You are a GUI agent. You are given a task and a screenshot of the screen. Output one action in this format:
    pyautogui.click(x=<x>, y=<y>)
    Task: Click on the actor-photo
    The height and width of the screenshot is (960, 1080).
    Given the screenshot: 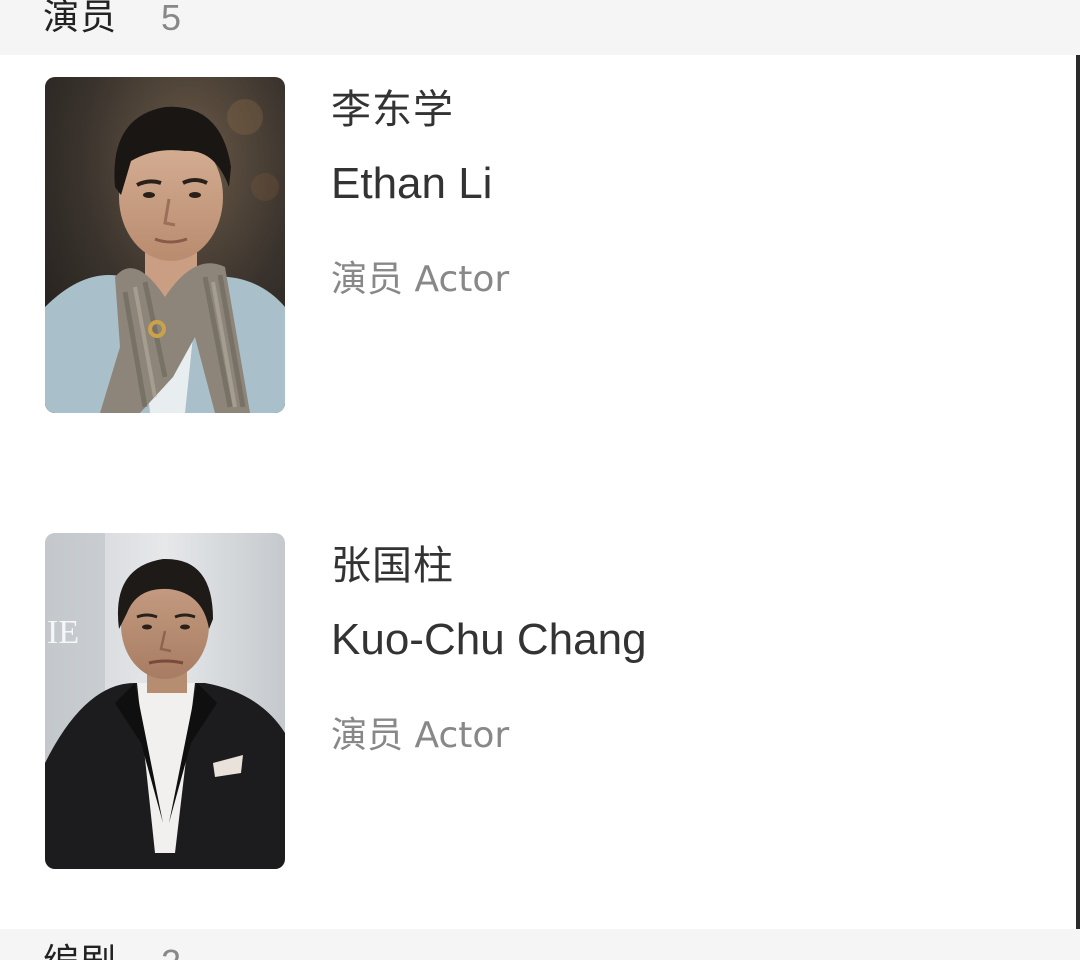 What is the action you would take?
    pyautogui.click(x=165, y=245)
    